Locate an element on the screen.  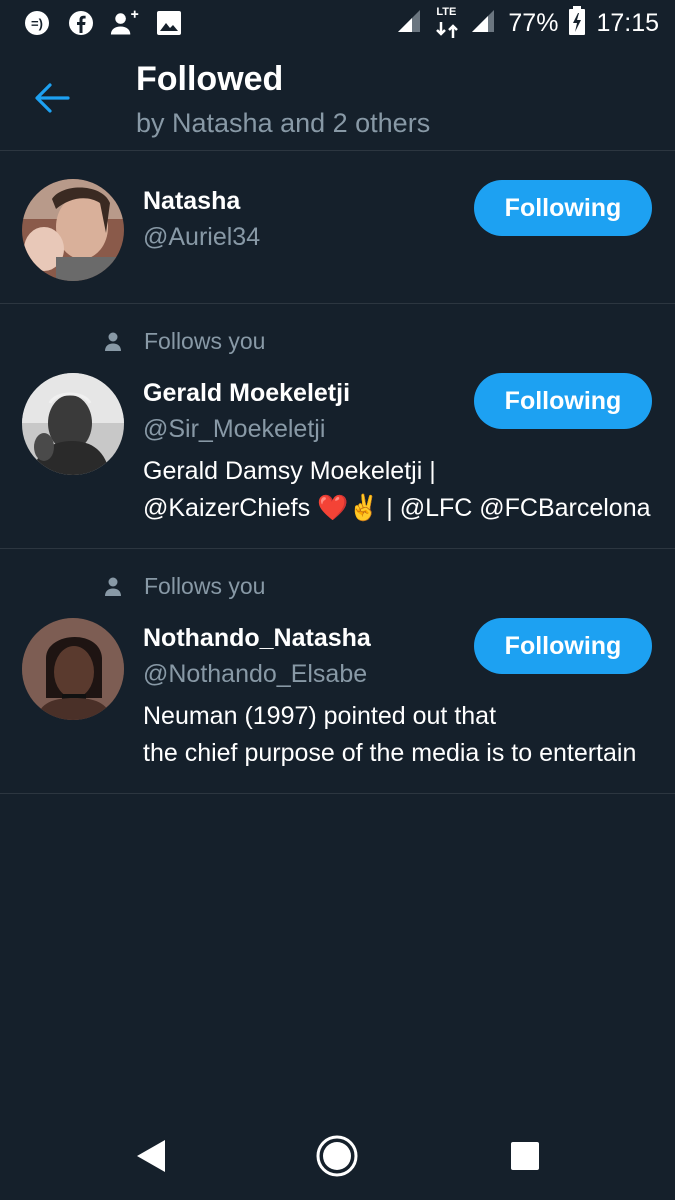
home-circle-icon is located at coordinates (337, 1156).